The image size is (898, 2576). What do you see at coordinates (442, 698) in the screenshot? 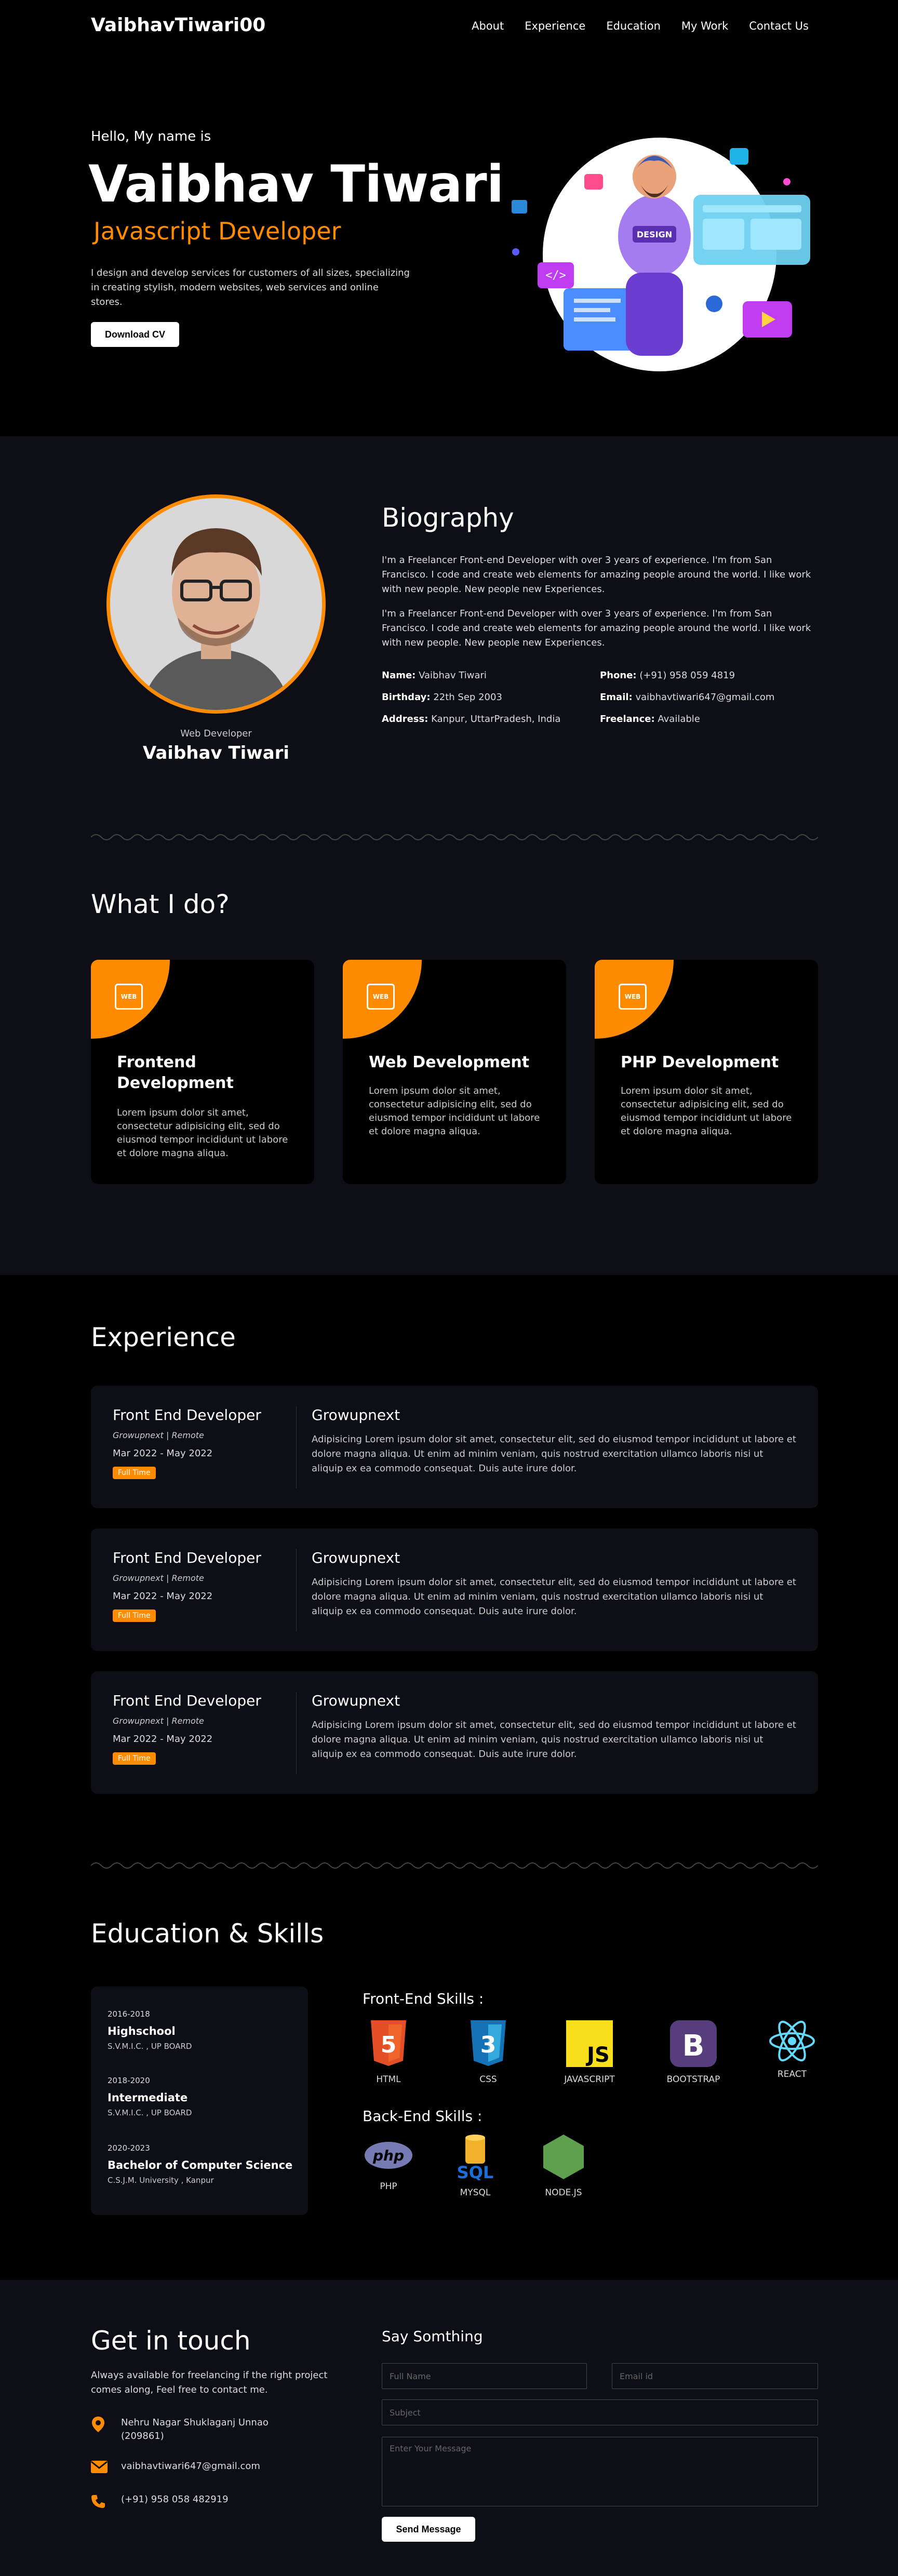
I see `info-birthday: Birthday: 22th Sep 2003` at bounding box center [442, 698].